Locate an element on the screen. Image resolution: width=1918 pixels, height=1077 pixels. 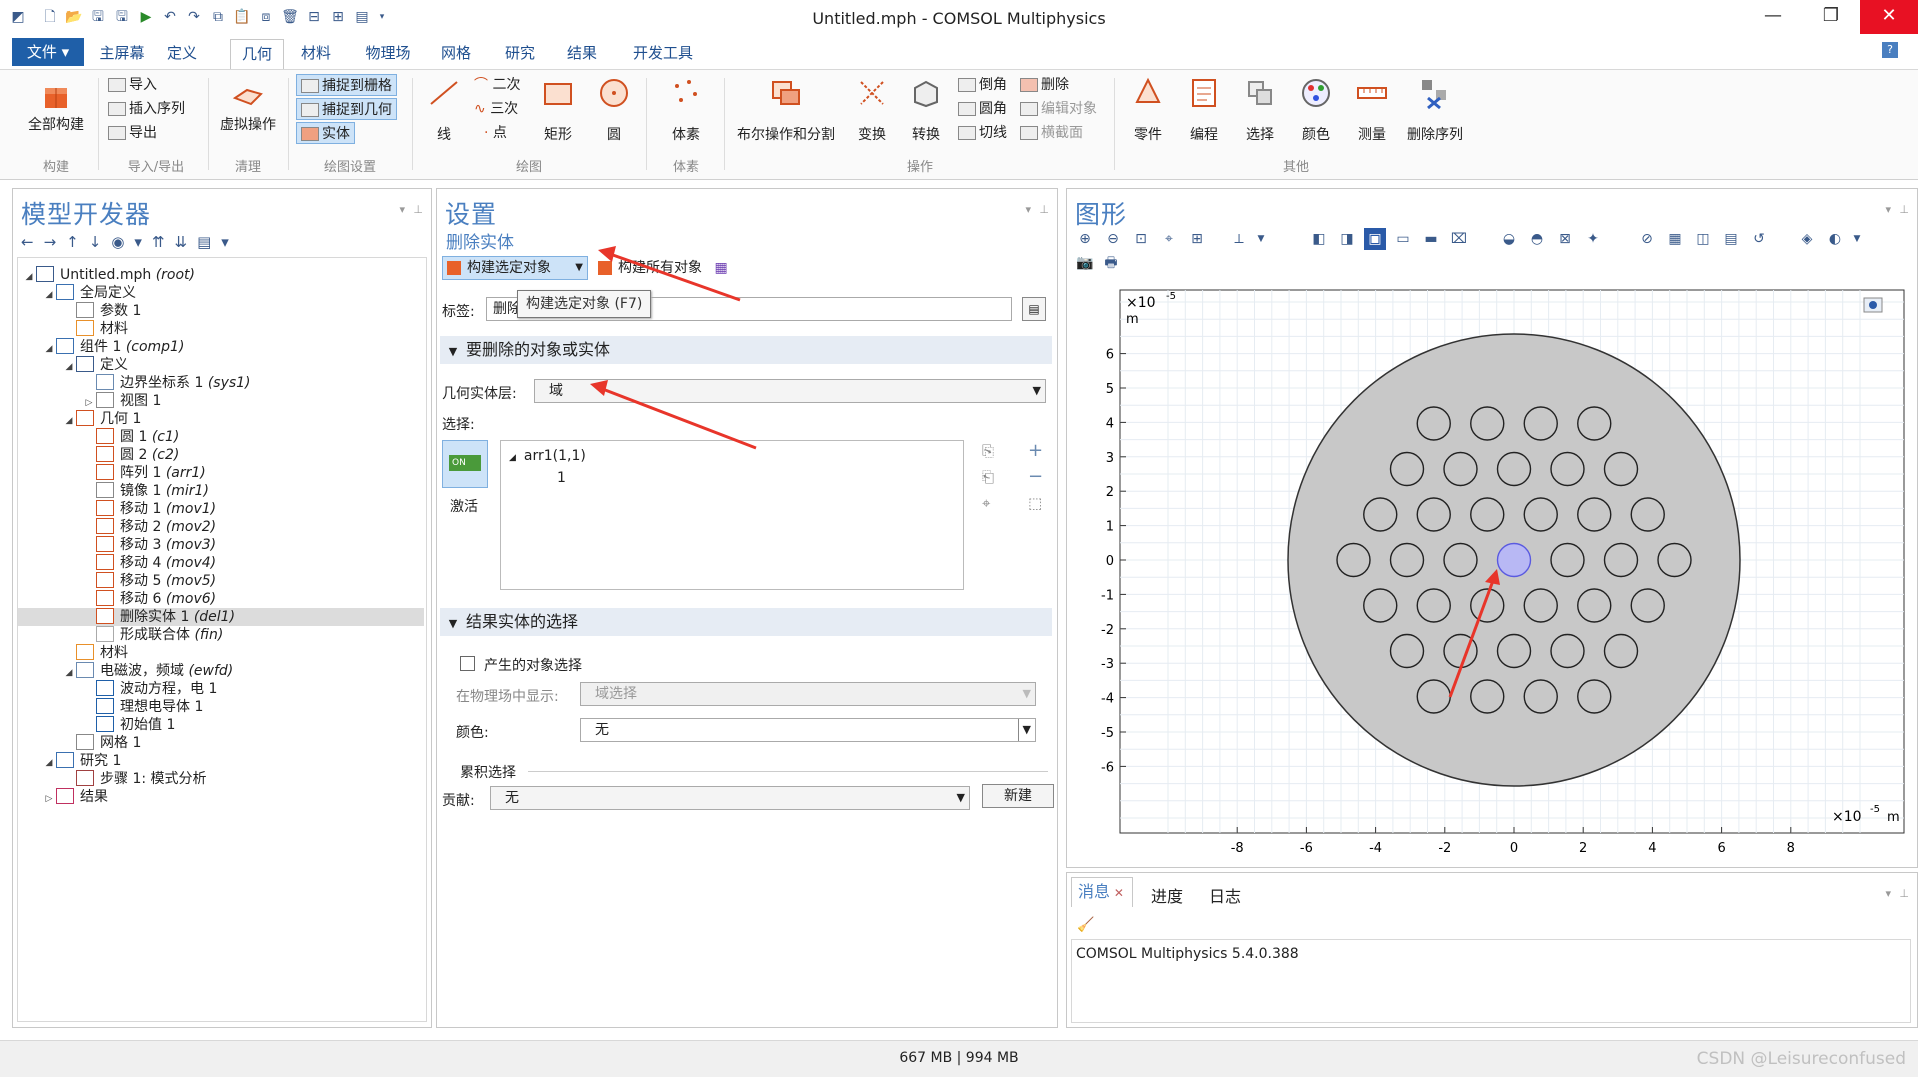
scene-light-icon: ✦ is located at coordinates (1593, 239).